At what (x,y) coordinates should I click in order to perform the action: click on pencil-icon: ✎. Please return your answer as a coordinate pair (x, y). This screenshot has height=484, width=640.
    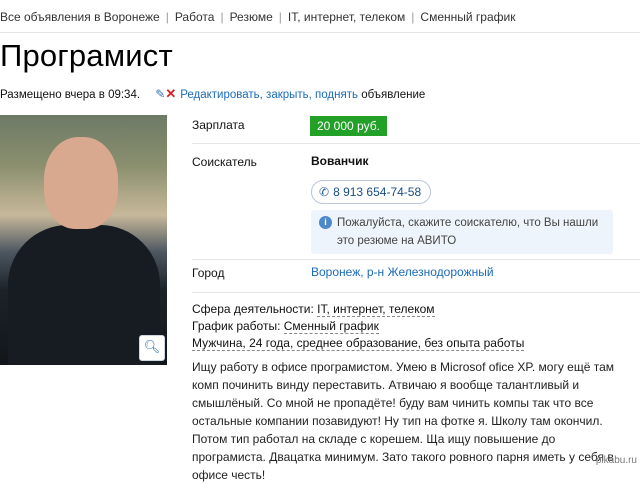
    Looking at the image, I should click on (160, 94).